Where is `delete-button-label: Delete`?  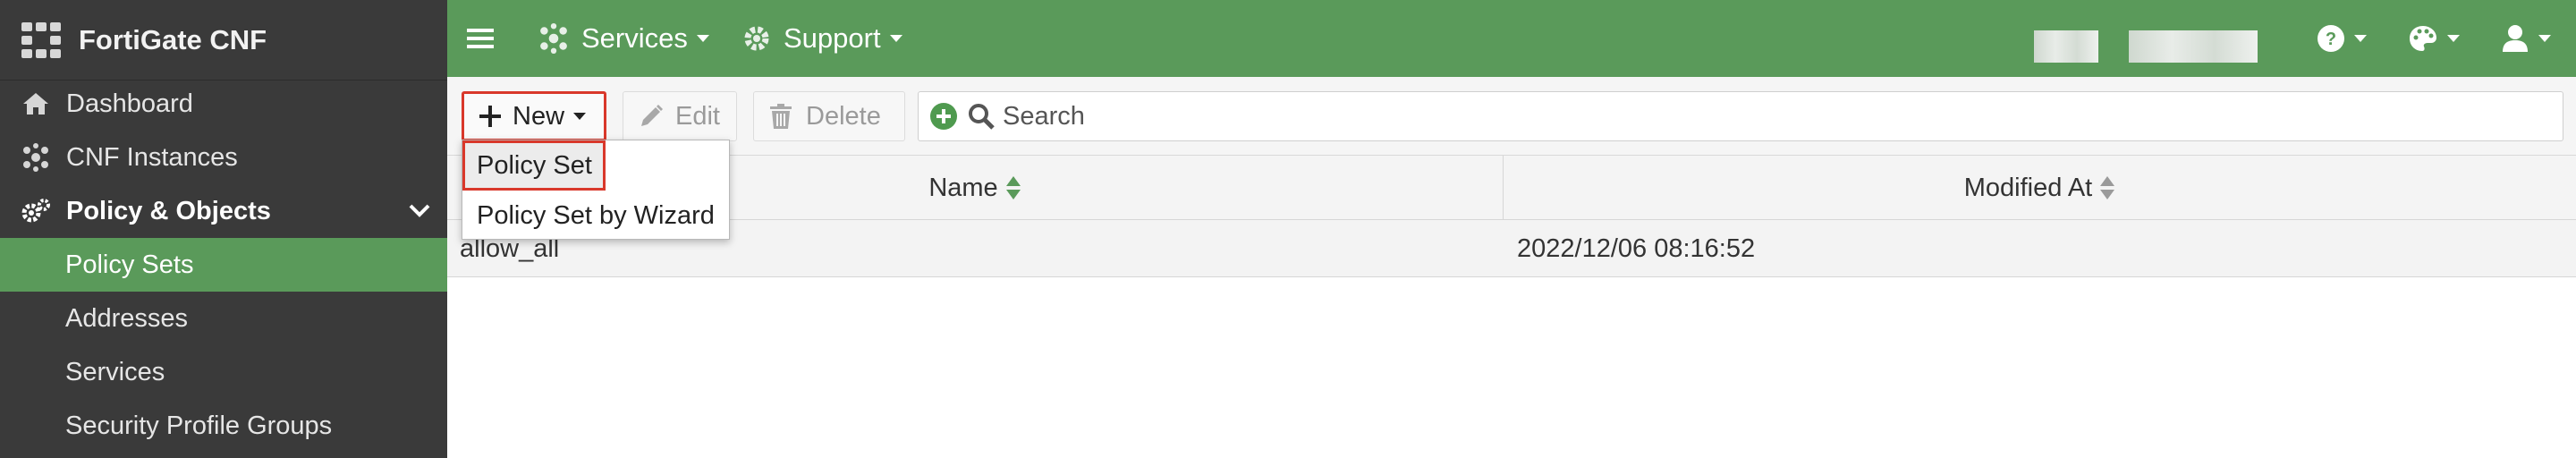
delete-button-label: Delete is located at coordinates (843, 116).